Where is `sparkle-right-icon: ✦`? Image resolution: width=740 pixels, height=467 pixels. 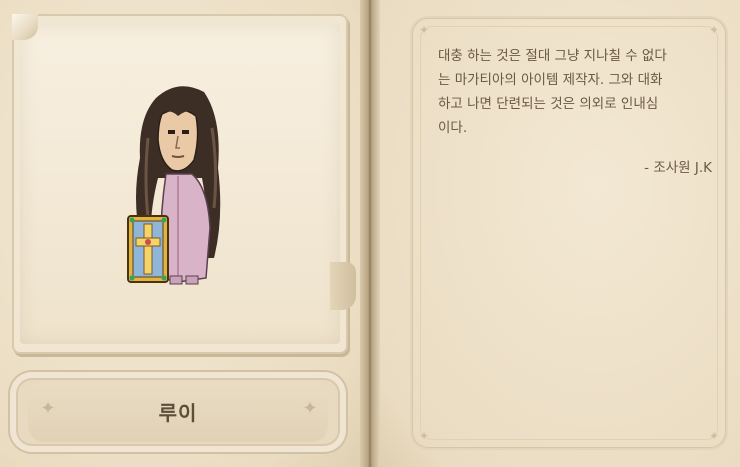
sparkle-right-icon: ✦ is located at coordinates (310, 408).